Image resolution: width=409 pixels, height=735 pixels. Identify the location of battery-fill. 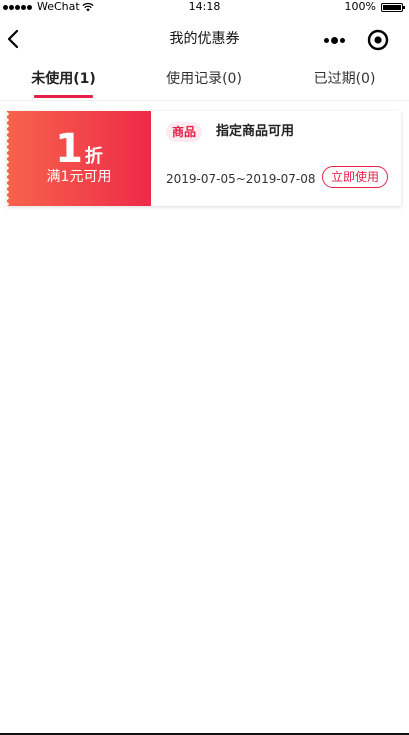
(392, 7).